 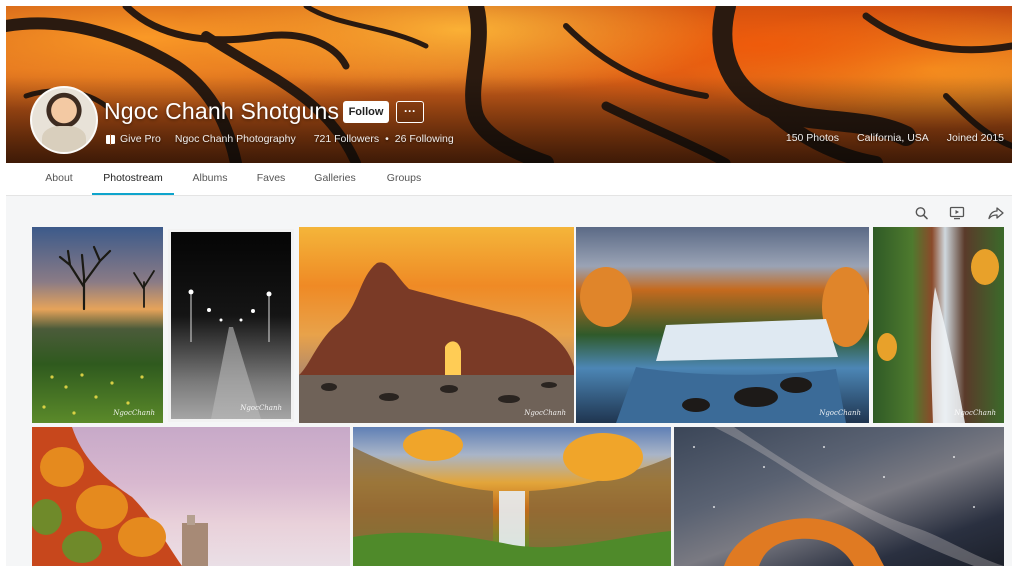 I want to click on profile-name: Ngoc Chanh Shotguns, so click(x=222, y=111).